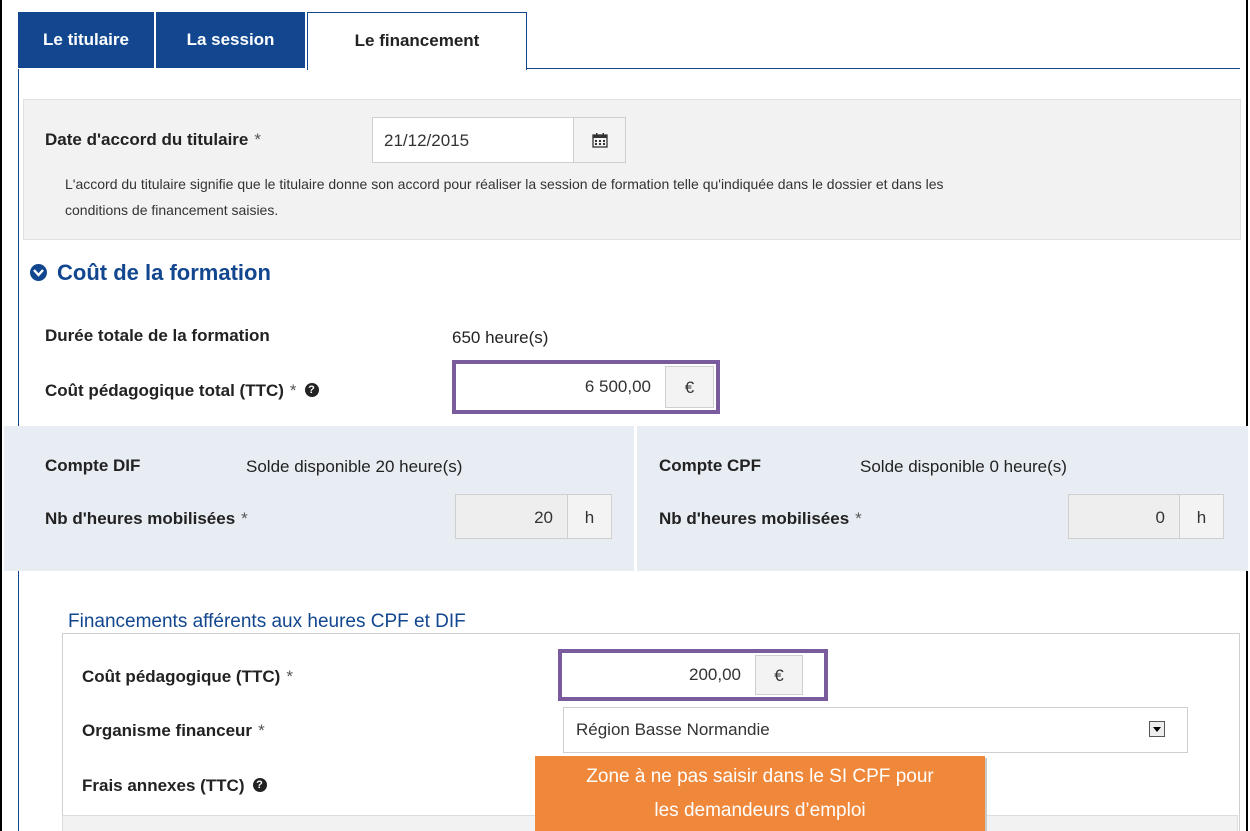 This screenshot has width=1250, height=831. What do you see at coordinates (629, 41) in the screenshot?
I see `tab-bar: Le titulaire La session Le financement` at bounding box center [629, 41].